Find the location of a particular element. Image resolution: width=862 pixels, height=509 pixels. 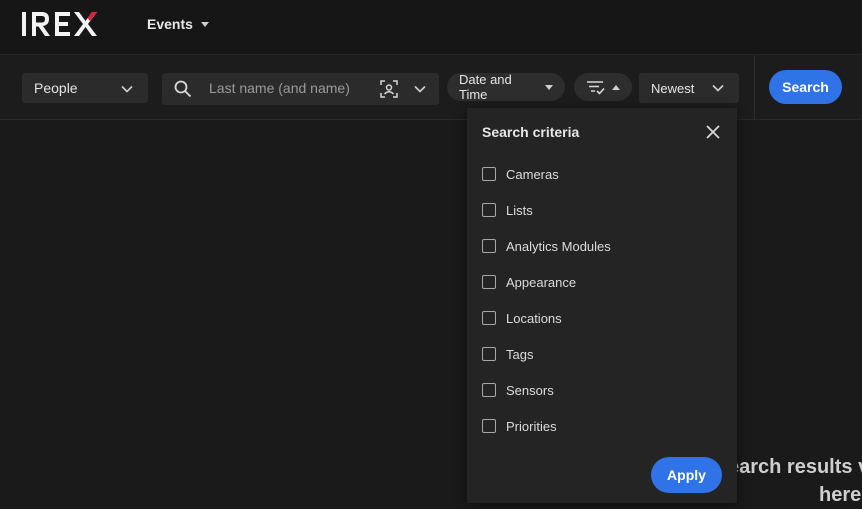

panel-title: Search criteria is located at coordinates (531, 132).